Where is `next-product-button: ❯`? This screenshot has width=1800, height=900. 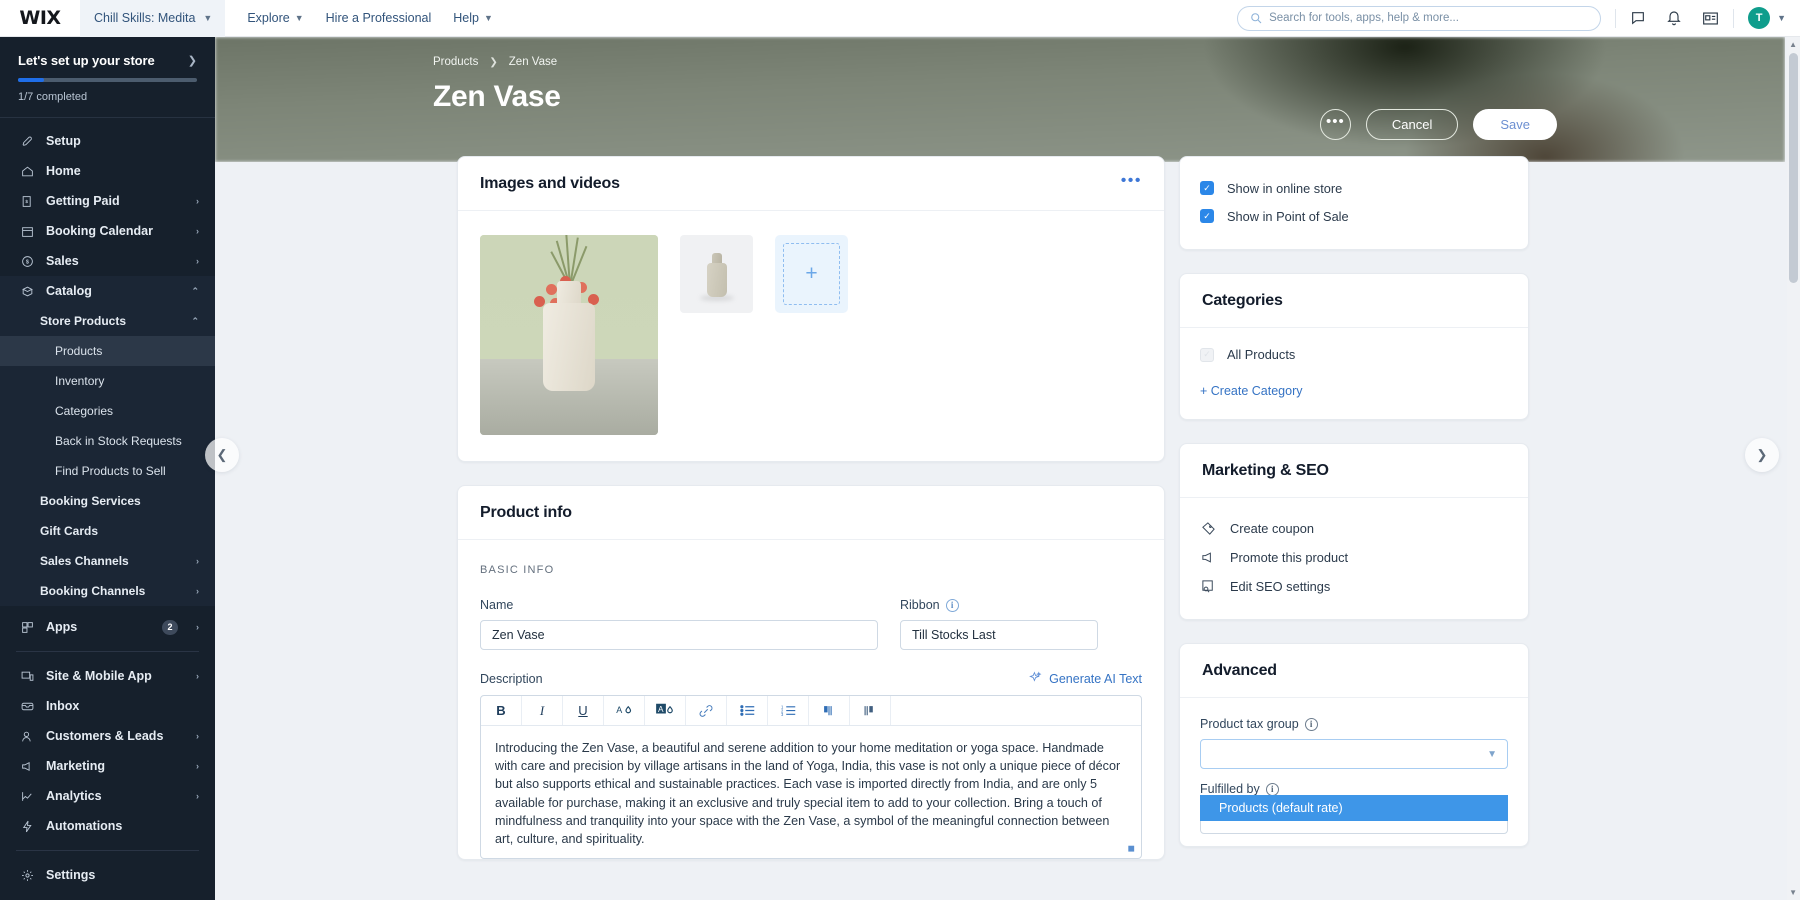
next-product-button: ❯ is located at coordinates (1762, 455).